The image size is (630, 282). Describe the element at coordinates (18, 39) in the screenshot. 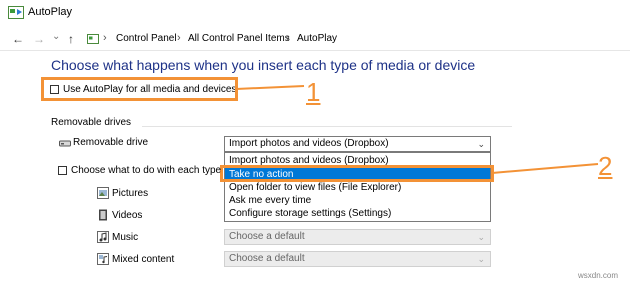

I see `back-arrow-icon: ←` at that location.